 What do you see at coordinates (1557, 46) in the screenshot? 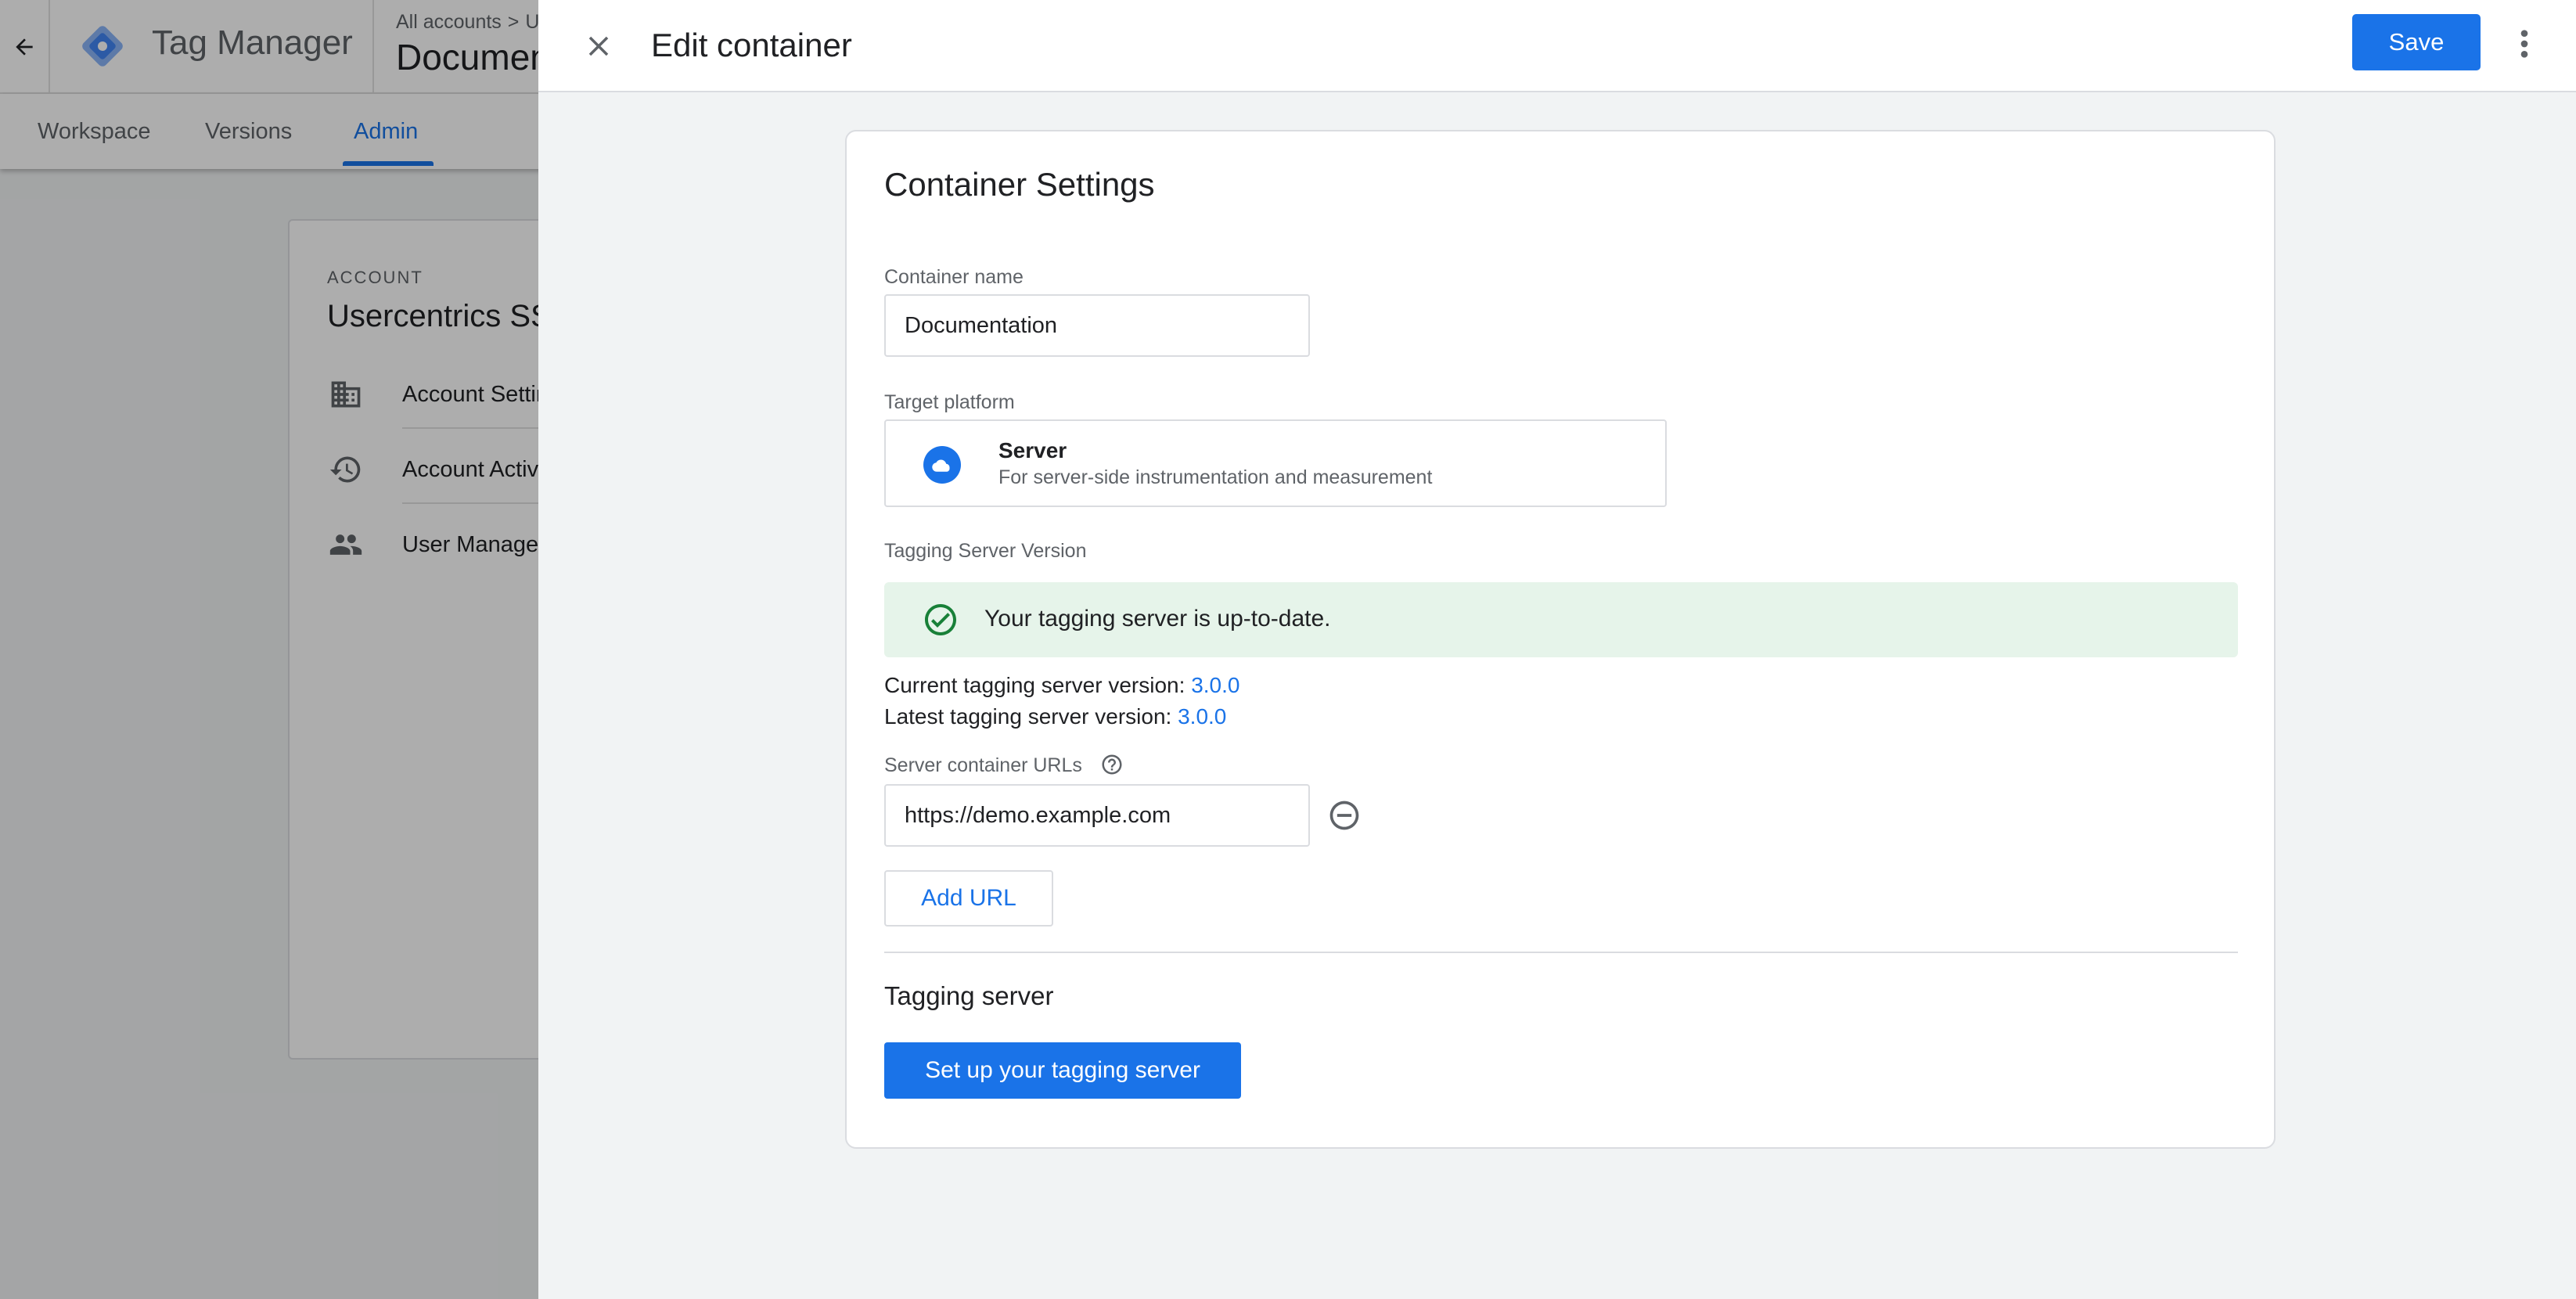
I see `panel-header: Edit container Save` at bounding box center [1557, 46].